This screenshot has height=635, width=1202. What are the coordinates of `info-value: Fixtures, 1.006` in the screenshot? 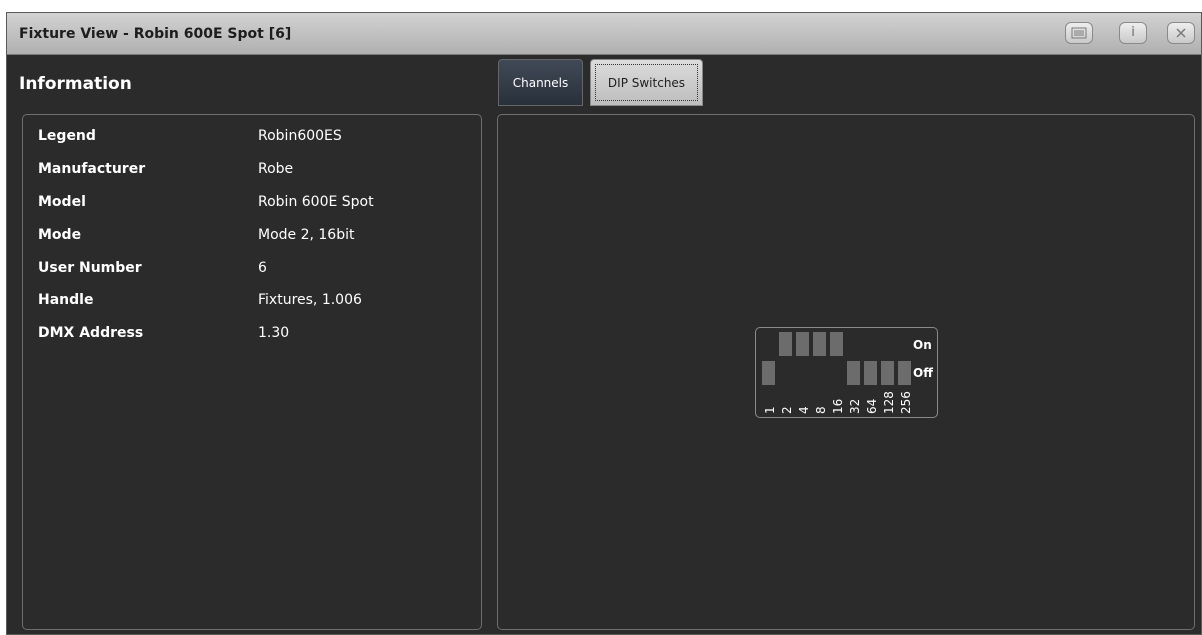 It's located at (310, 300).